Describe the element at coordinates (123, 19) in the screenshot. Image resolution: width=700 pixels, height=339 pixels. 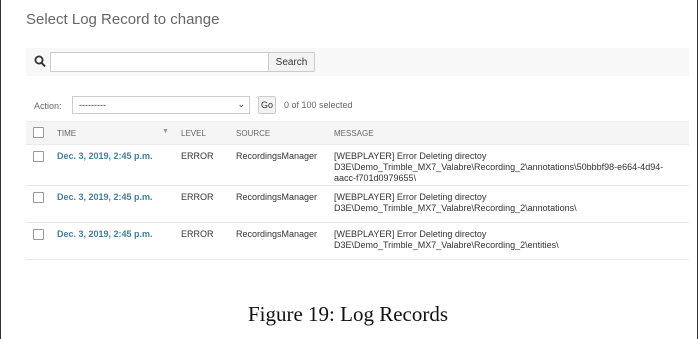
I see `page-title: Select Log Record to change` at that location.